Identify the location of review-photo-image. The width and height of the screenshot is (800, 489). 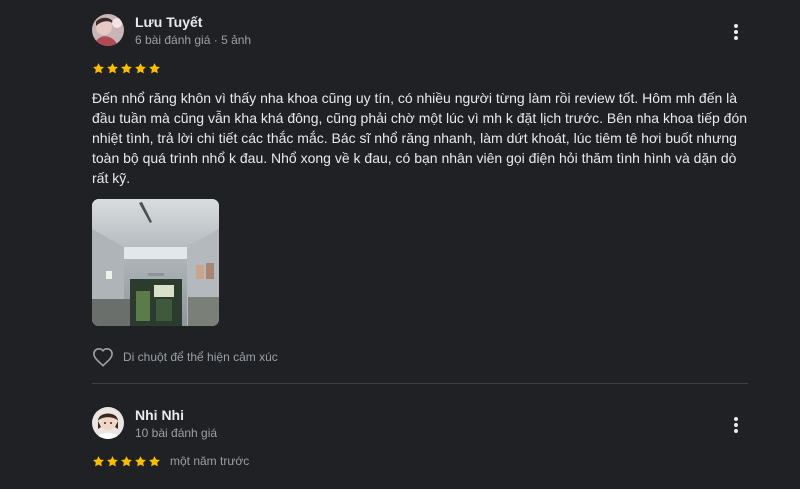
(155, 262).